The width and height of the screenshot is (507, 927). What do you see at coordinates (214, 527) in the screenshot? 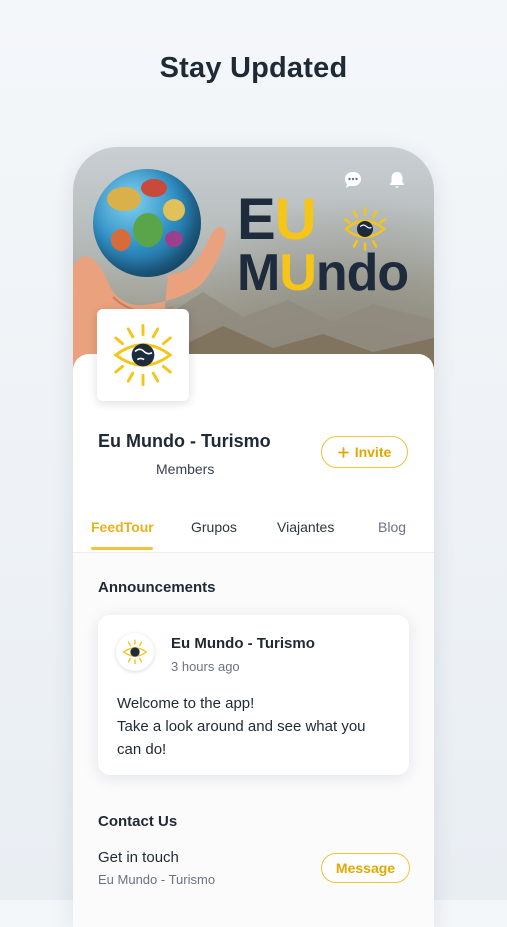
I see `tab-grupos: Grupos` at bounding box center [214, 527].